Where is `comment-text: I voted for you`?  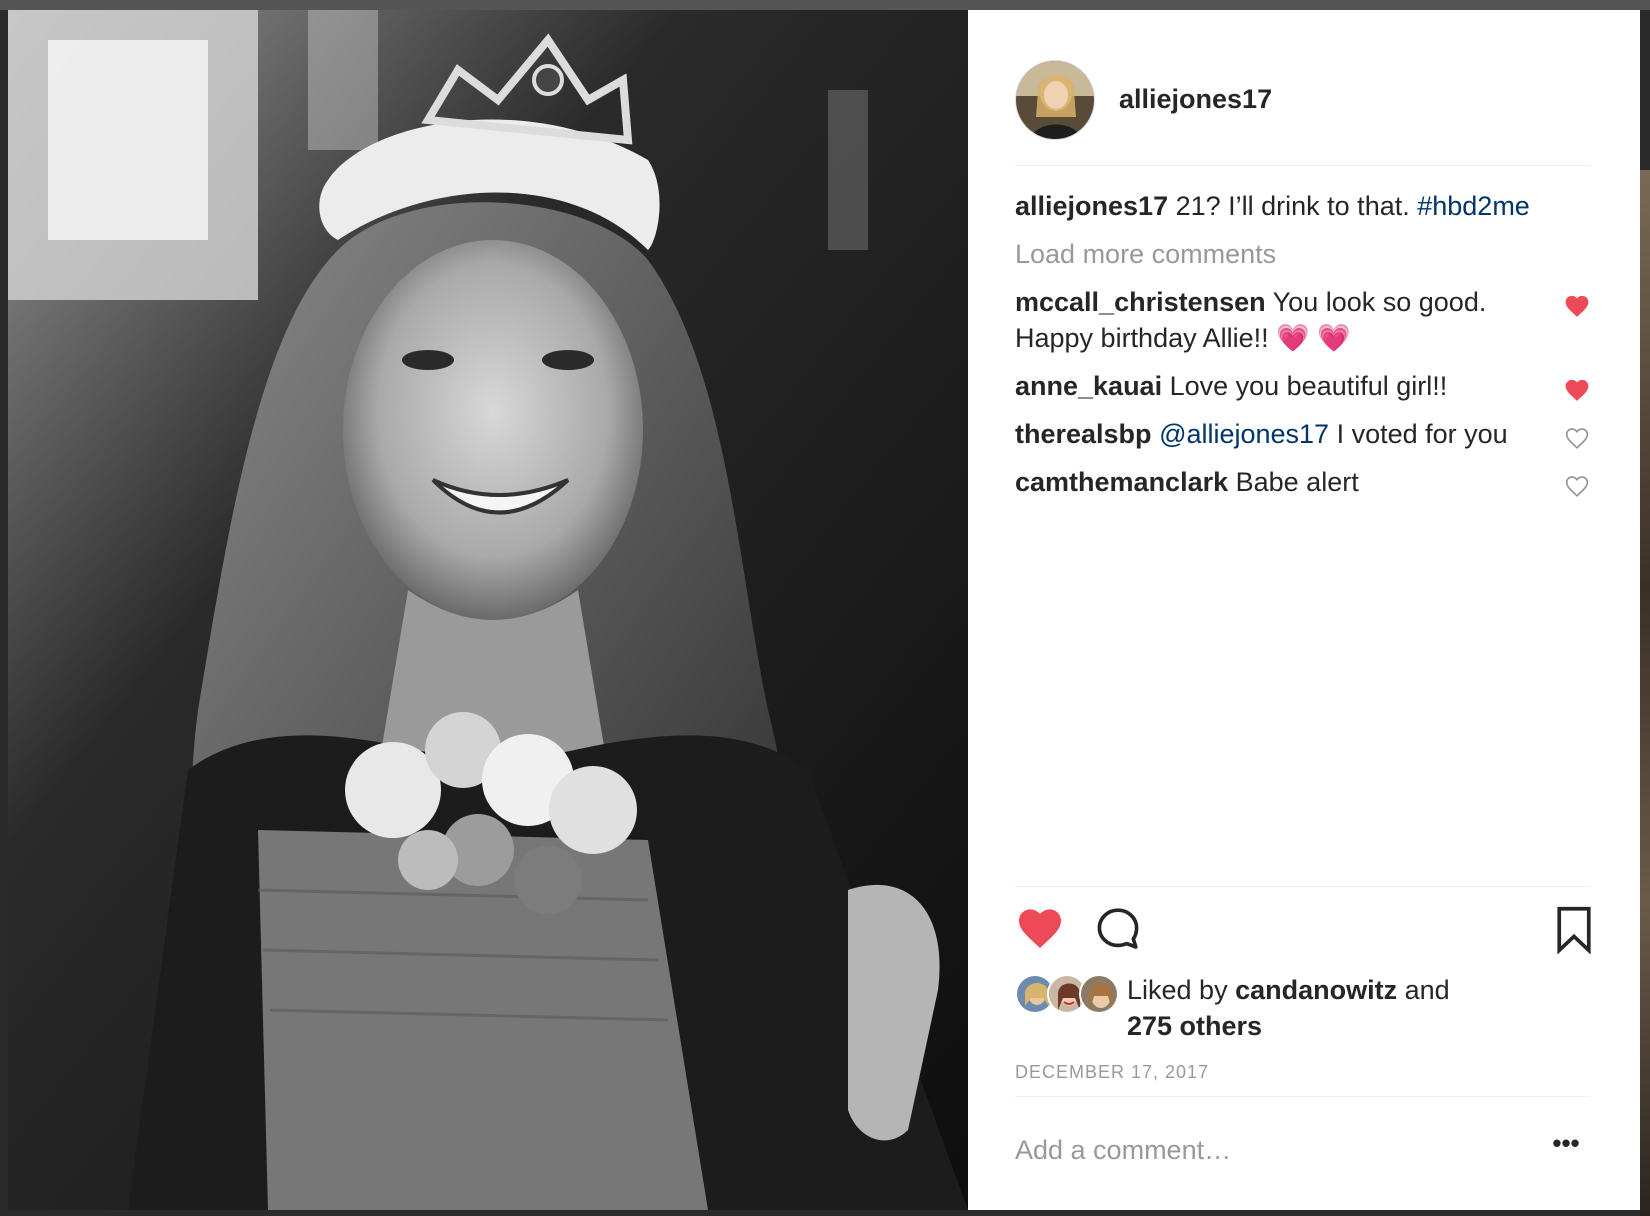 comment-text: I voted for you is located at coordinates (1418, 434).